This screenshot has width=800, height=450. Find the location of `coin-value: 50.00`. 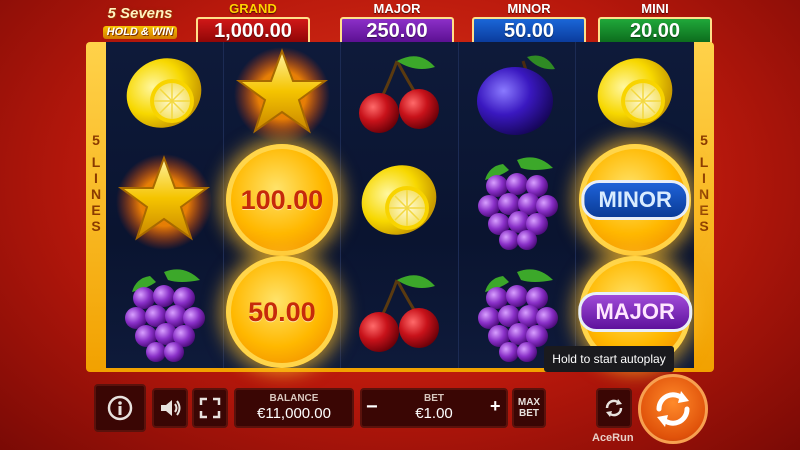

coin-value: 50.00 is located at coordinates (282, 311).